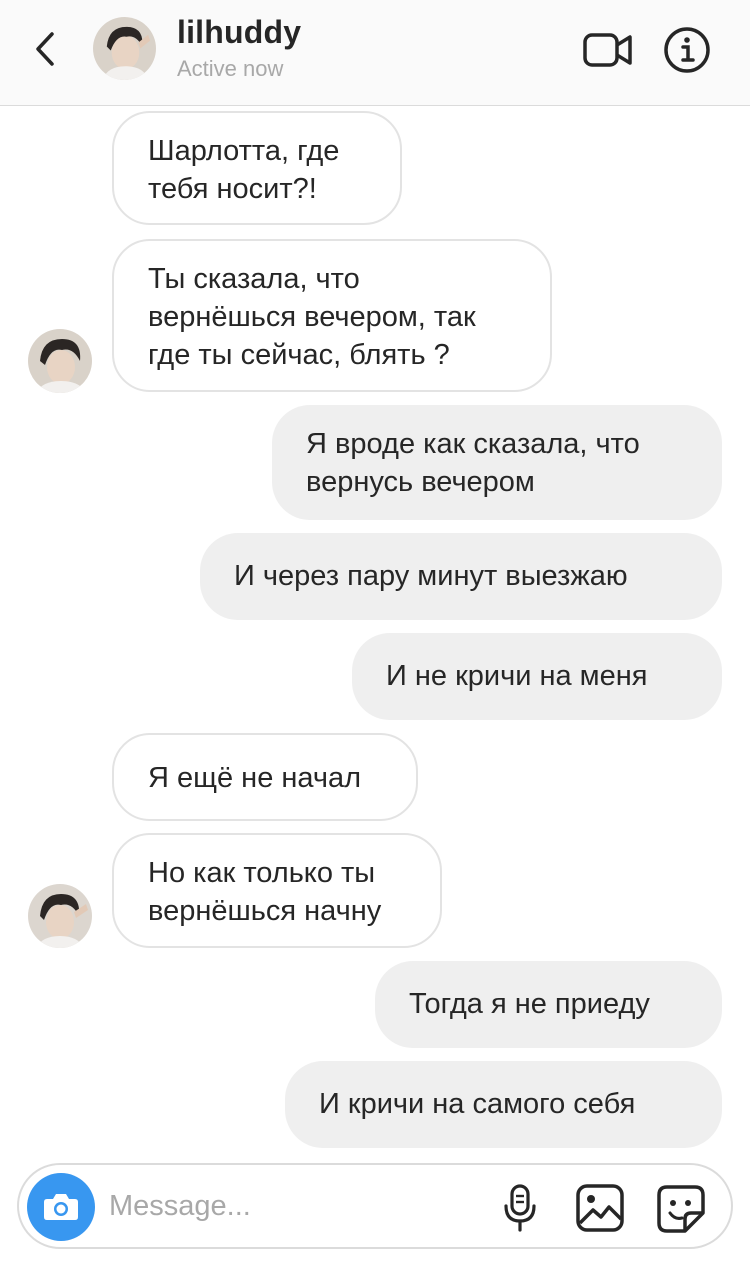  I want to click on message-text: Я ещё не начал, so click(255, 778).